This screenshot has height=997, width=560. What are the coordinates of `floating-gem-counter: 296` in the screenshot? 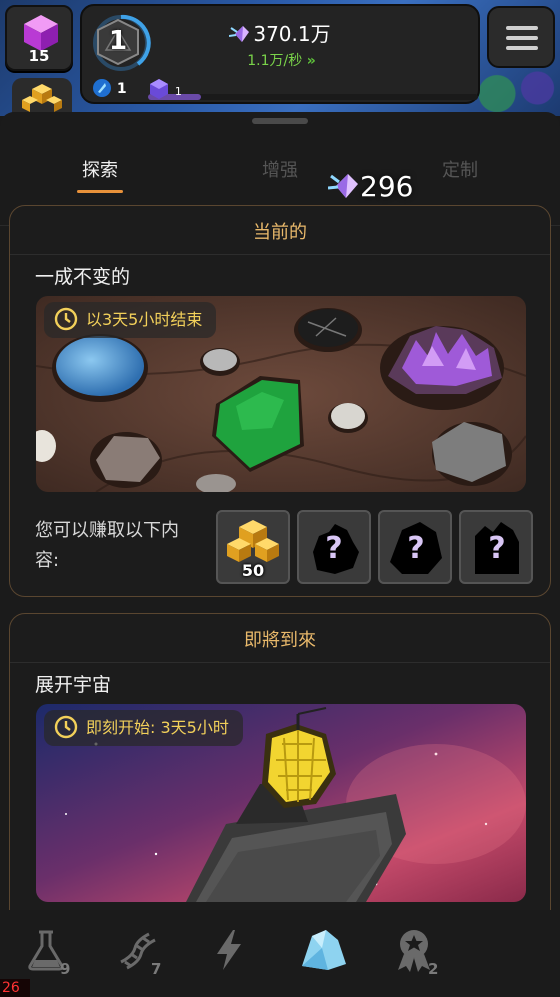 It's located at (370, 186).